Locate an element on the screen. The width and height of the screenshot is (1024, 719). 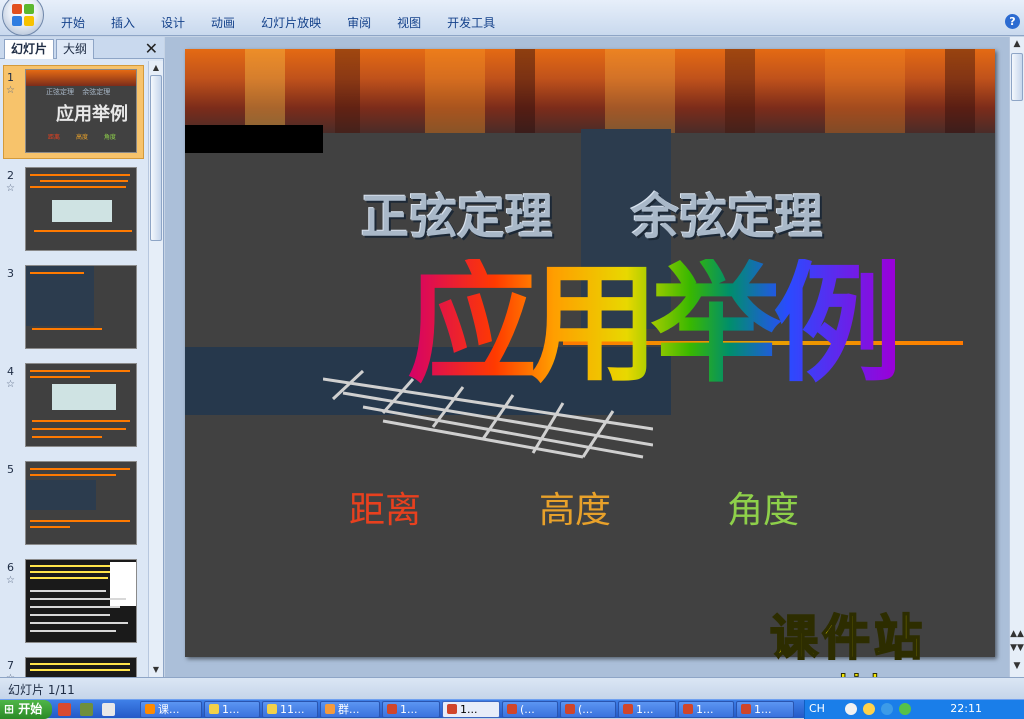
keyword-distance: 距离 is located at coordinates (385, 507).